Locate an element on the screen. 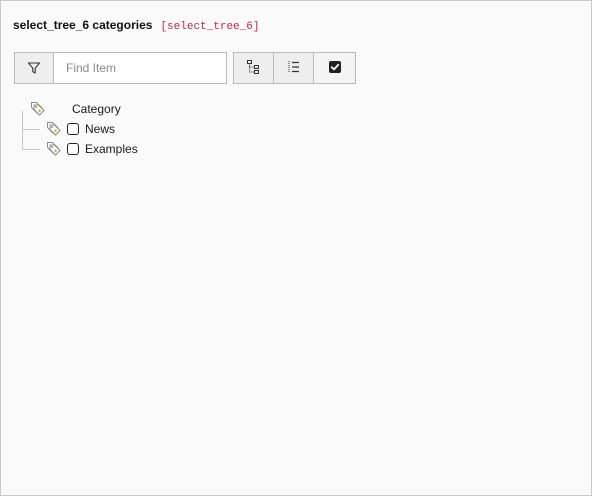 Image resolution: width=592 pixels, height=496 pixels. check-square-icon is located at coordinates (335, 68).